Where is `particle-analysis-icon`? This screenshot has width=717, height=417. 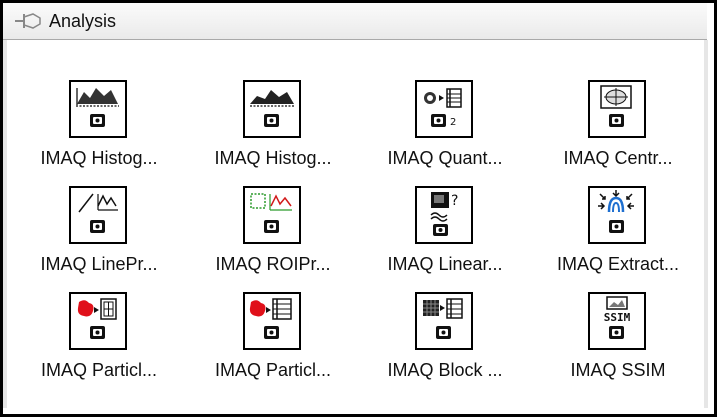
particle-analysis-icon is located at coordinates (272, 321).